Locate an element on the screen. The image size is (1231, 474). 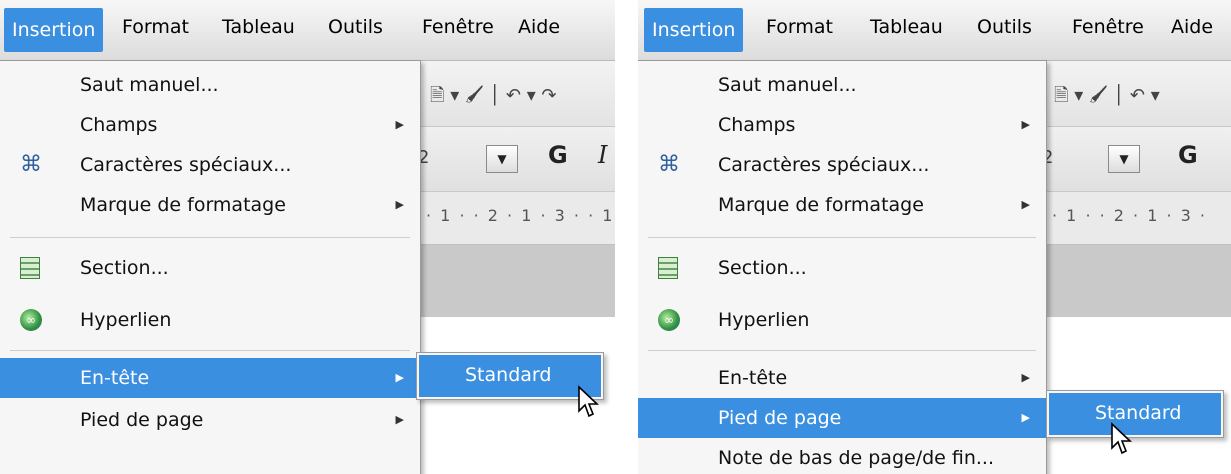
en-tete-submenu: Standard is located at coordinates (510, 376).